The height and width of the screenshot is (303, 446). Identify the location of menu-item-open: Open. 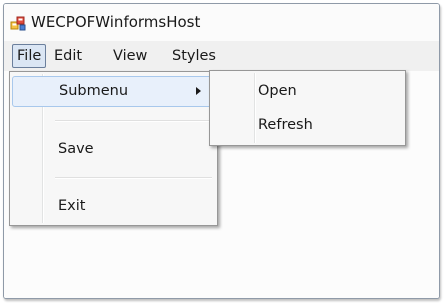
(307, 91).